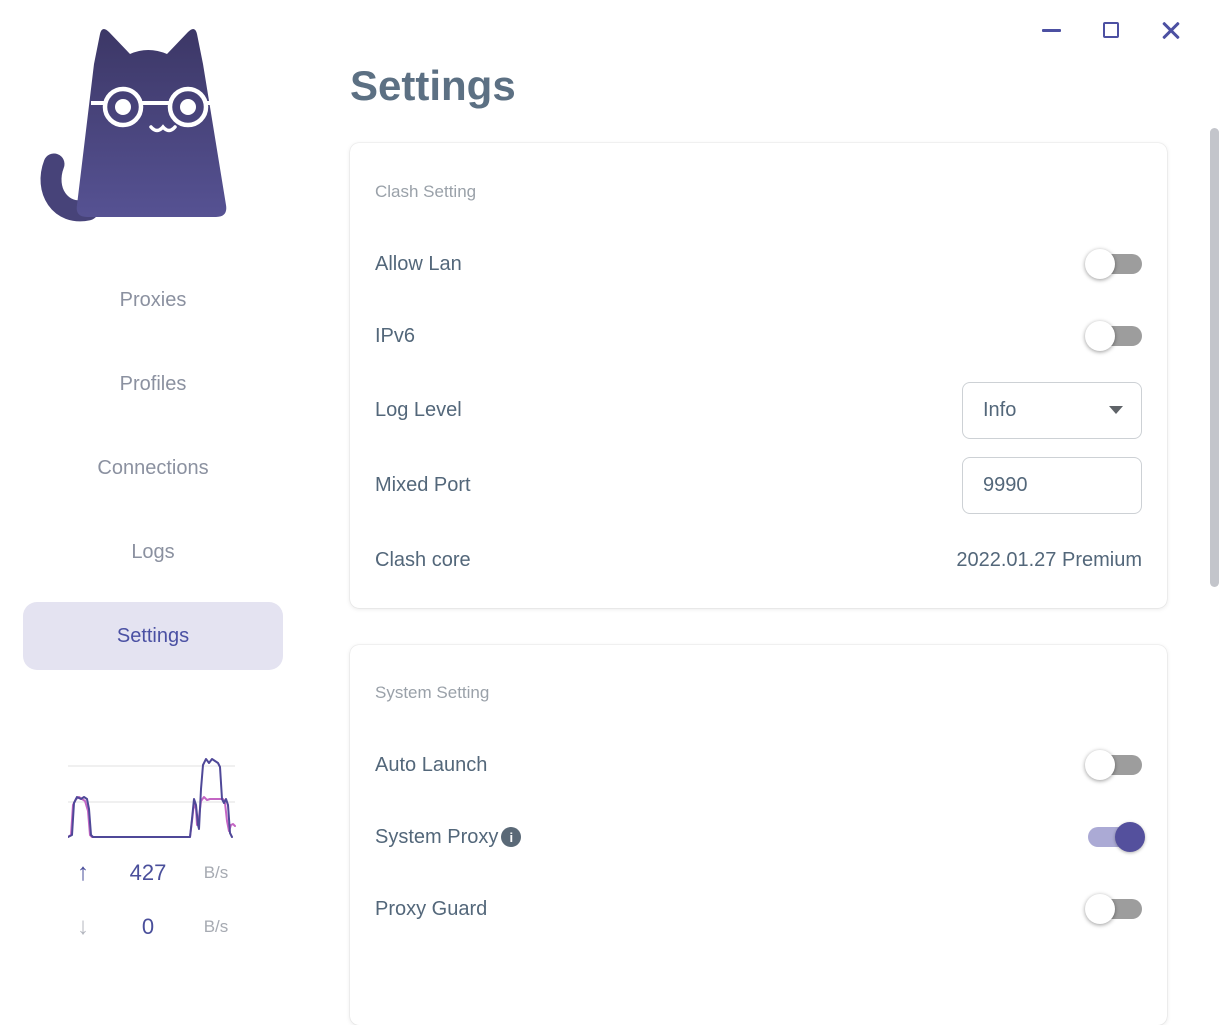 The width and height of the screenshot is (1222, 1025). What do you see at coordinates (758, 410) in the screenshot?
I see `log-level-row: Log Level Info` at bounding box center [758, 410].